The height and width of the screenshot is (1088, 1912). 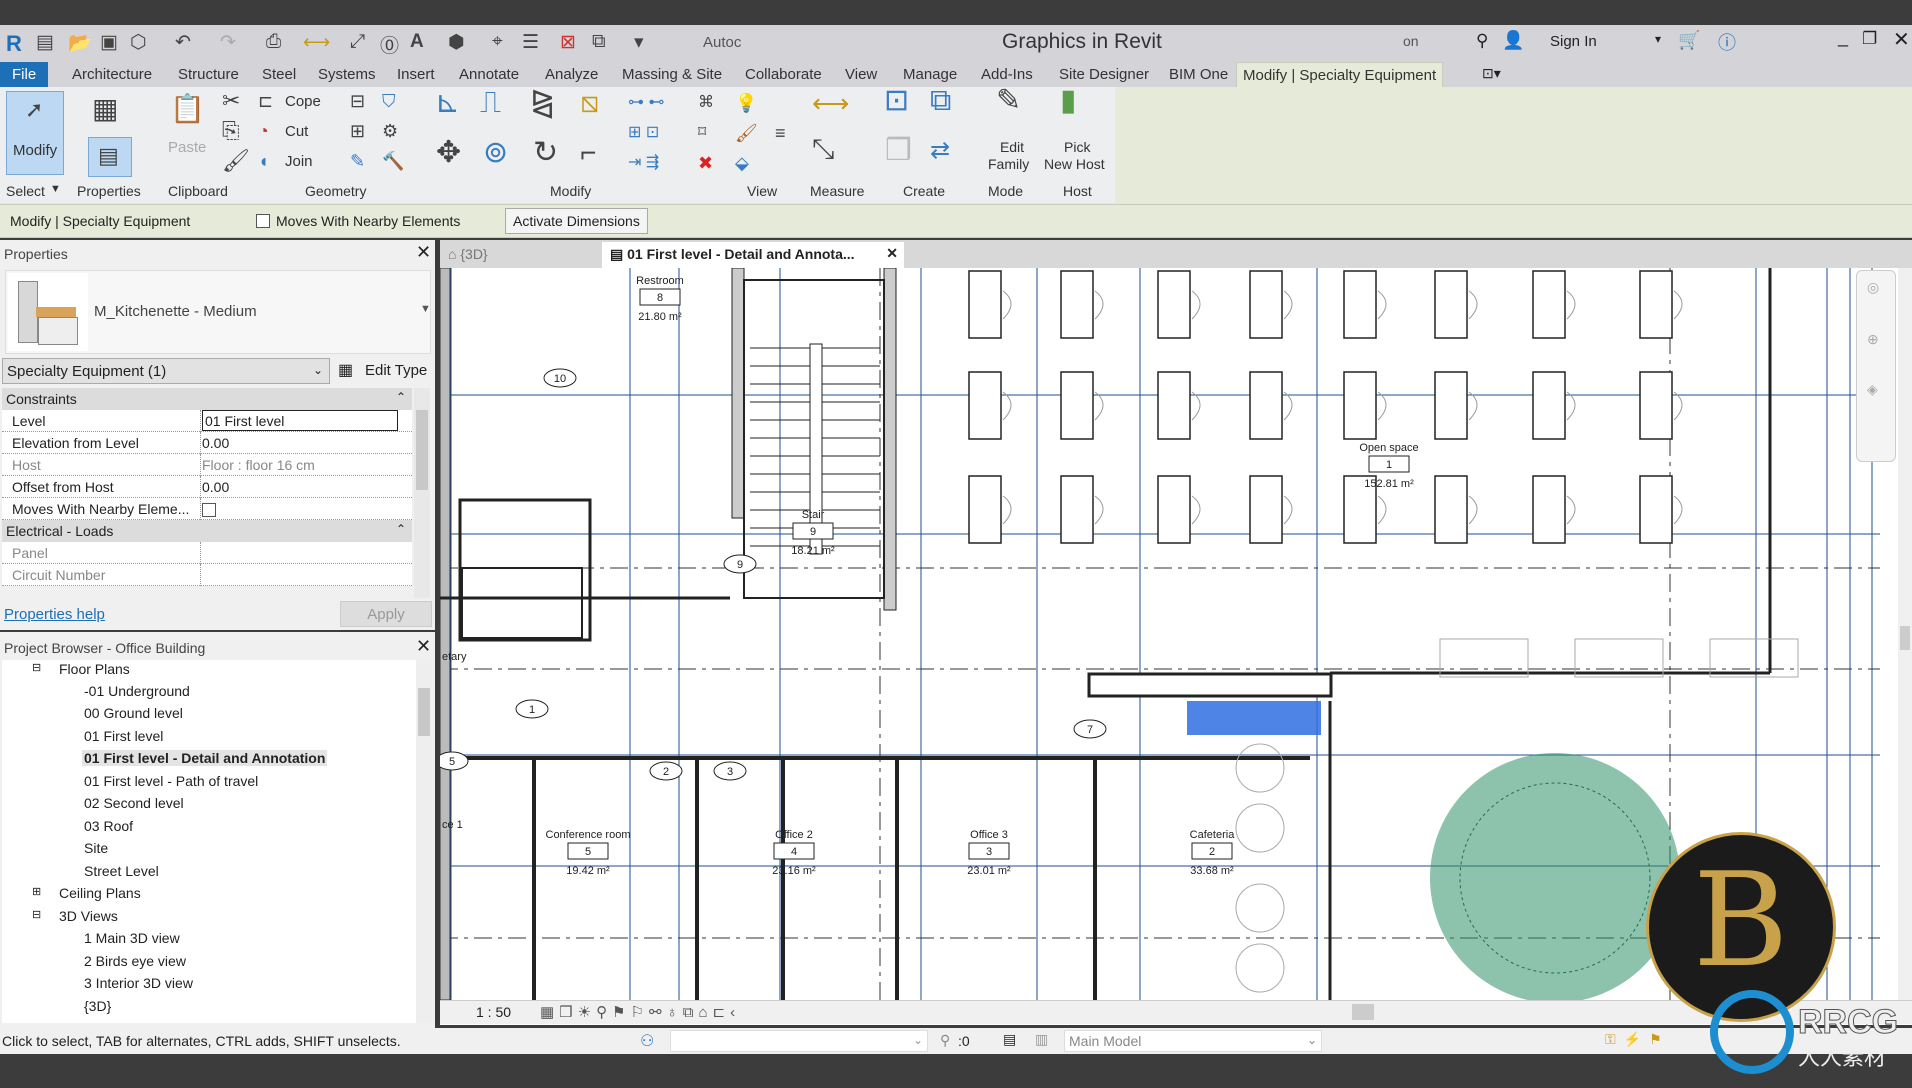 I want to click on apply-button: Apply, so click(x=386, y=614).